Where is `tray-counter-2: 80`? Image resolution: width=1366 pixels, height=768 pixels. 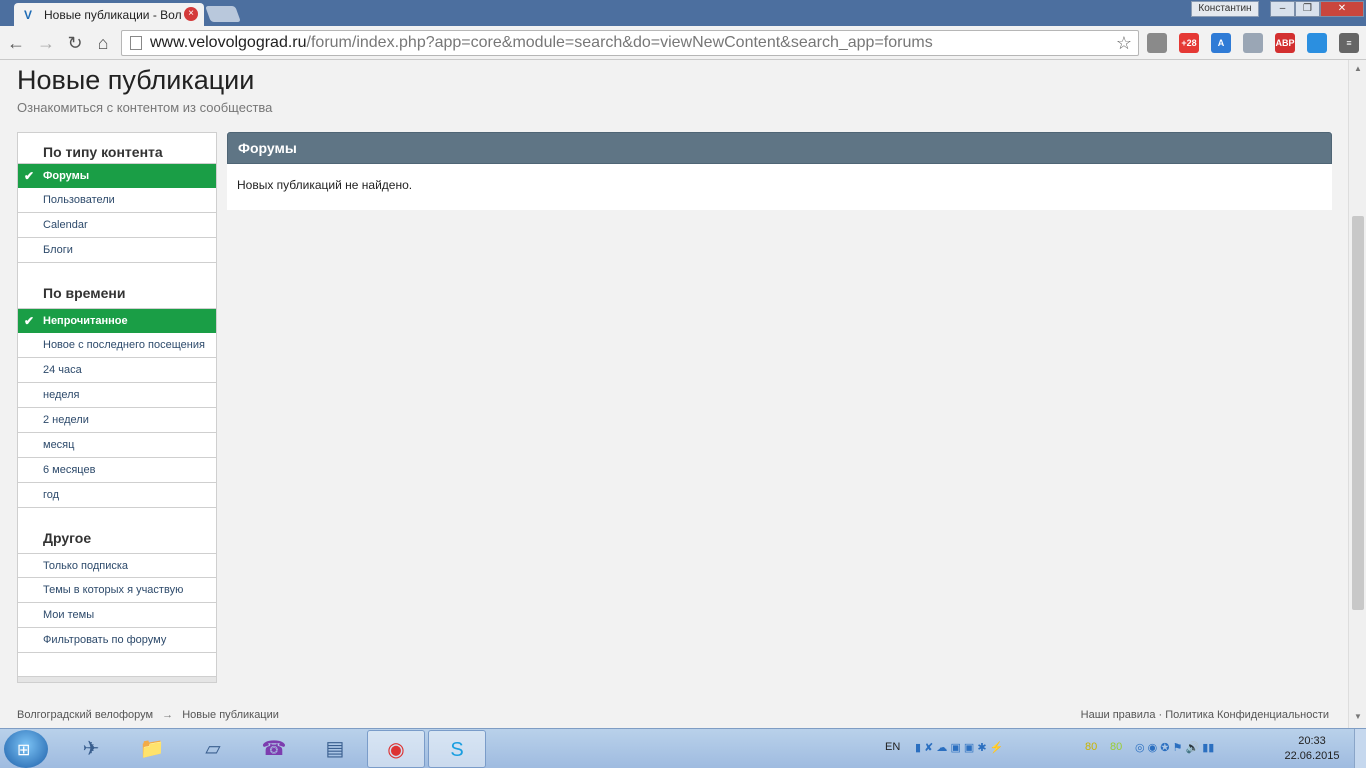 tray-counter-2: 80 is located at coordinates (1116, 747).